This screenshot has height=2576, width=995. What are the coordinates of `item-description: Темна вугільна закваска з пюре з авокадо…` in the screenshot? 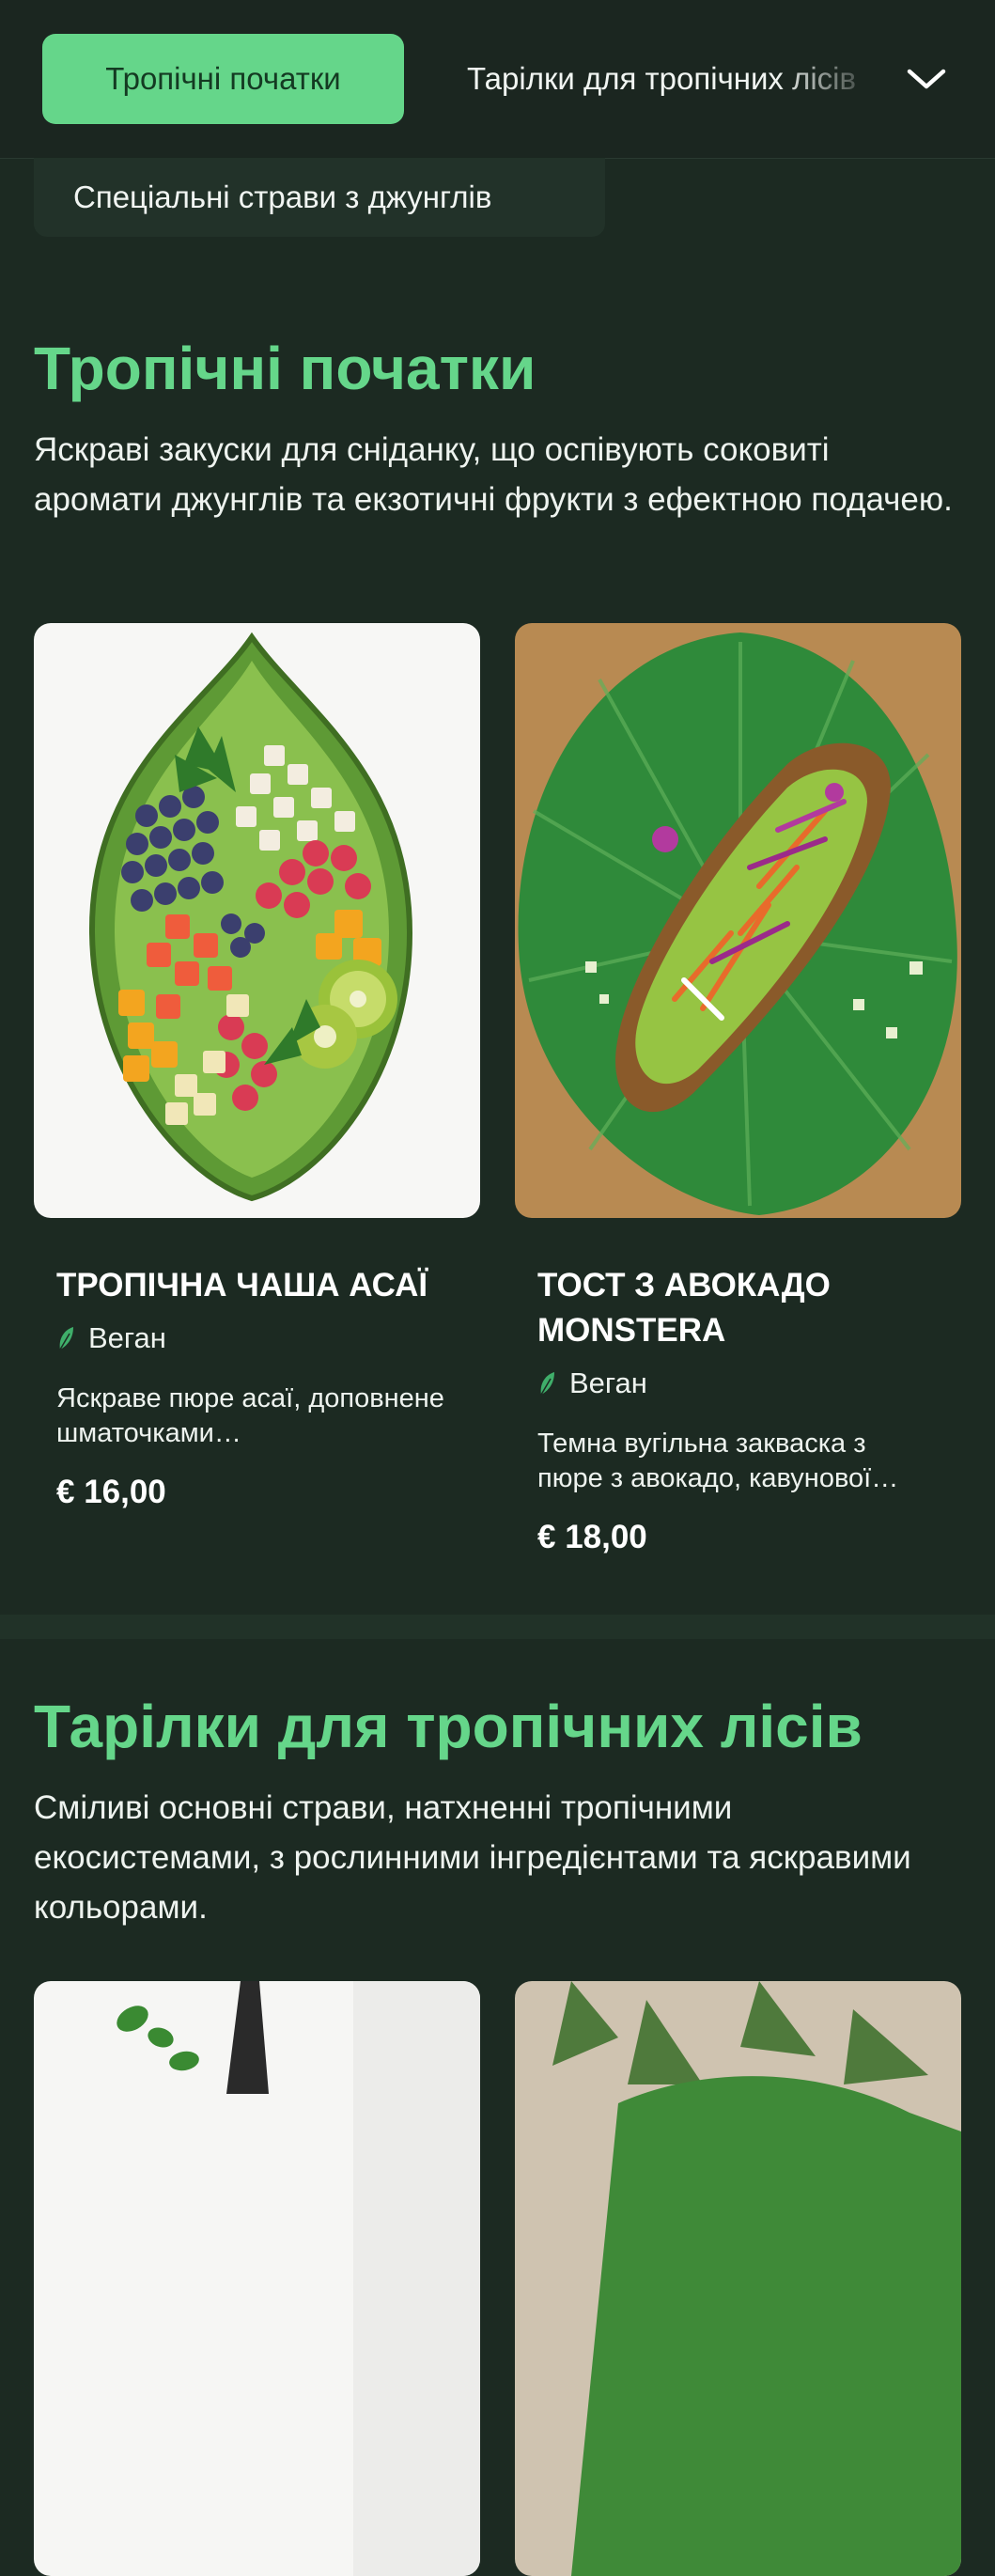 It's located at (718, 1461).